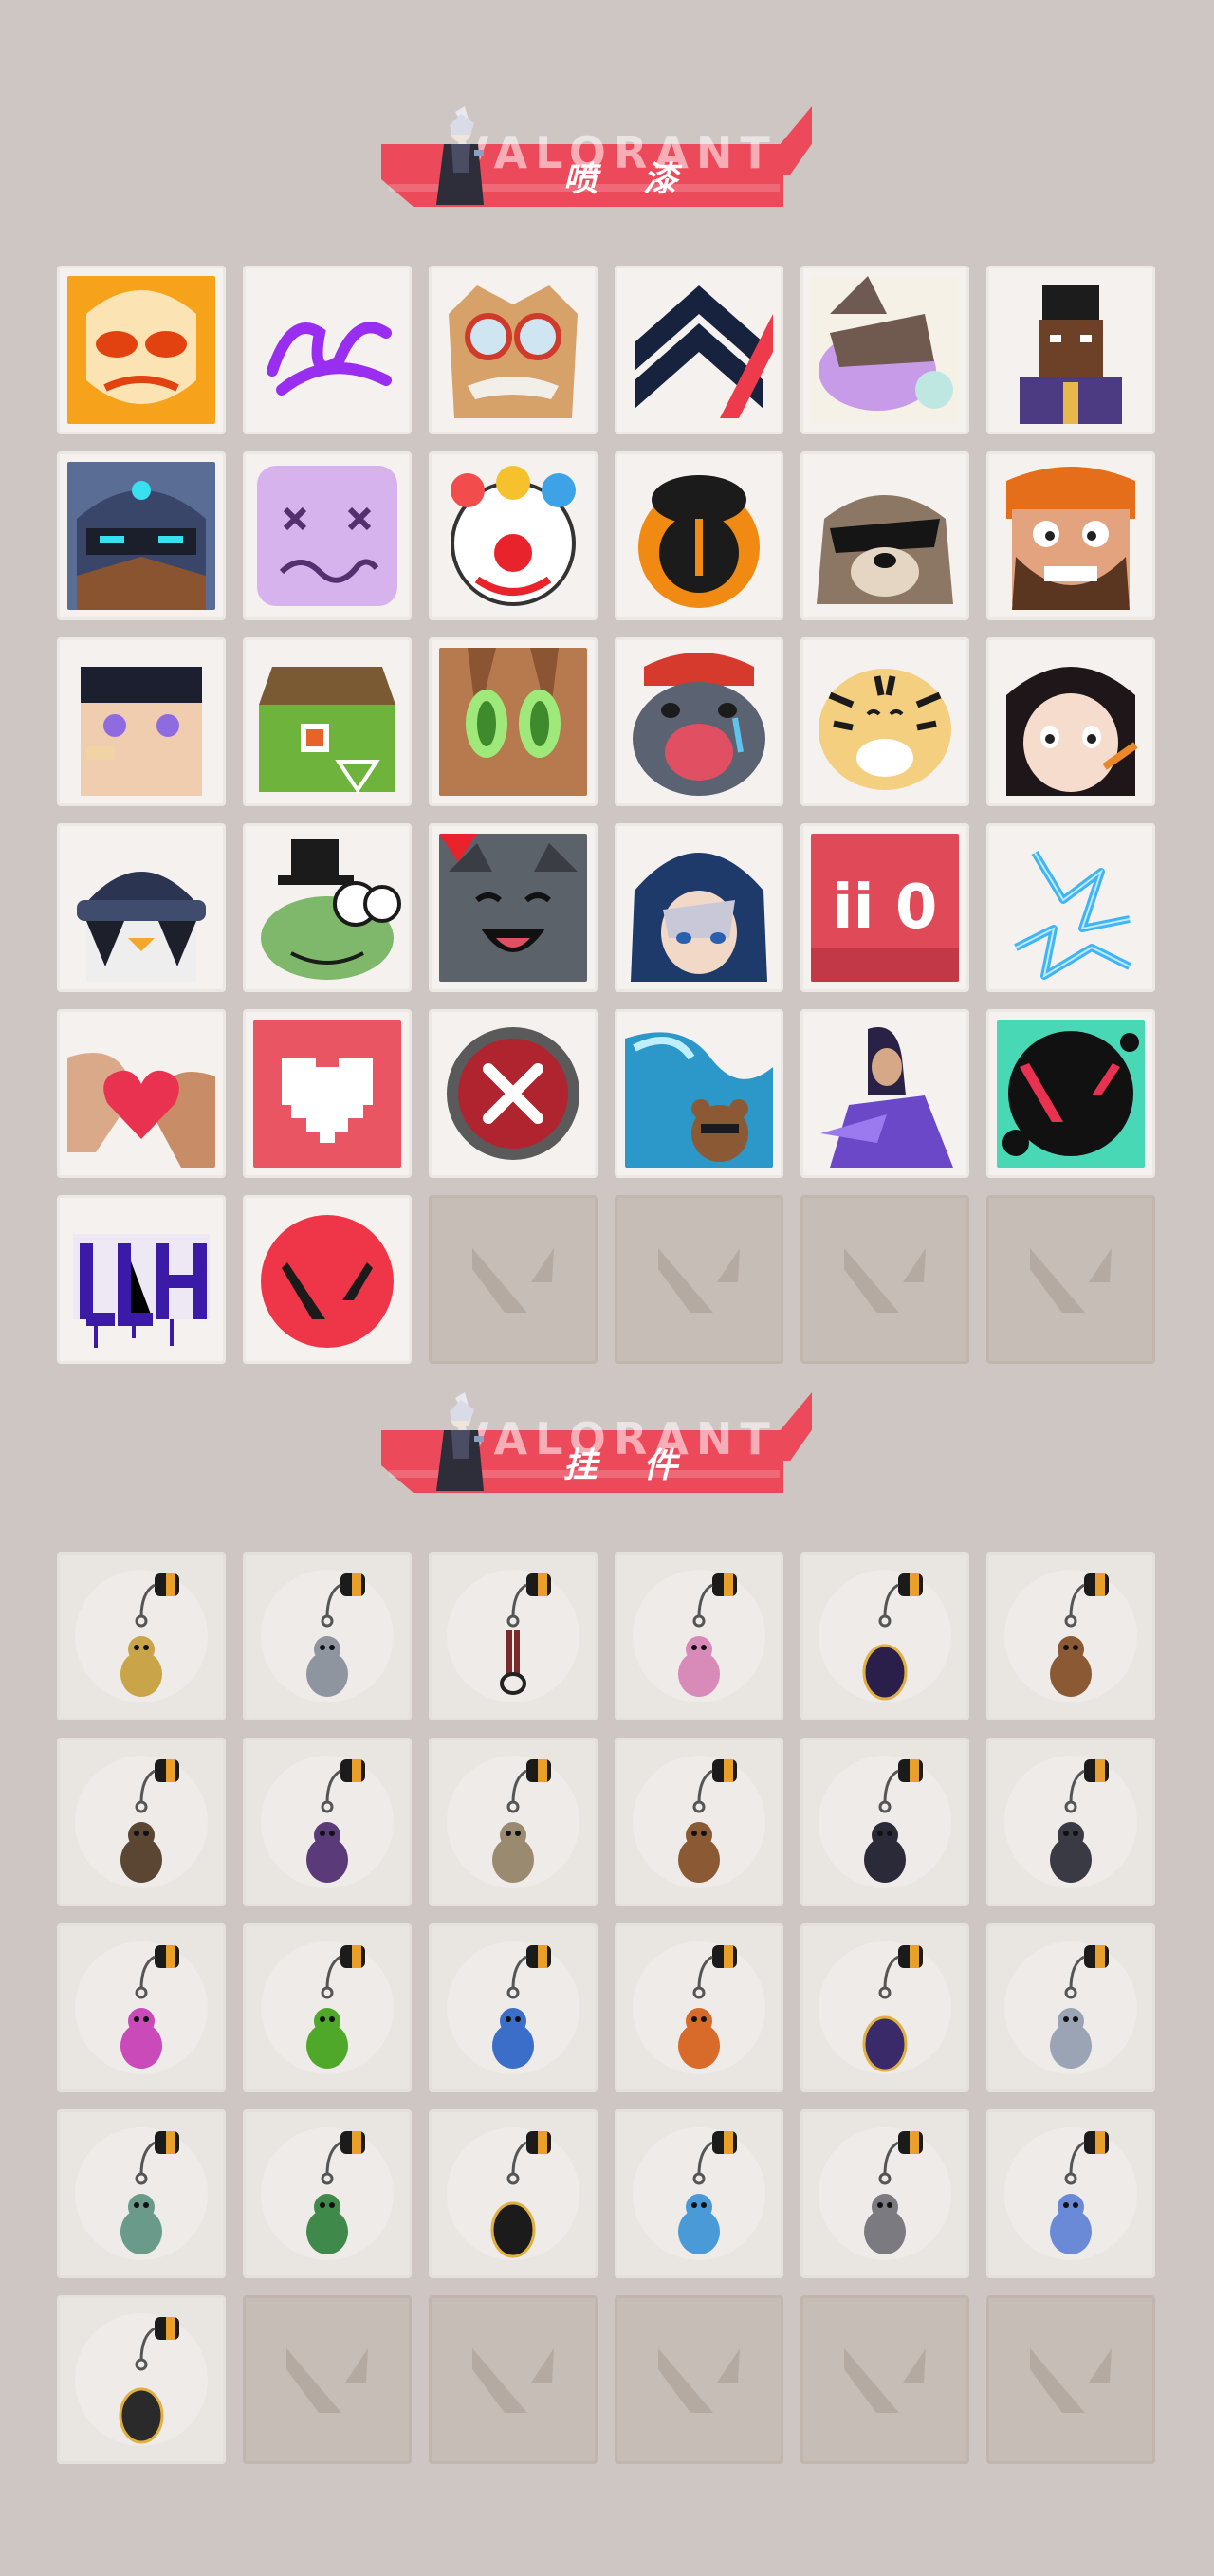 The width and height of the screenshot is (1214, 2576). I want to click on spray-tile: JLH, so click(141, 1279).